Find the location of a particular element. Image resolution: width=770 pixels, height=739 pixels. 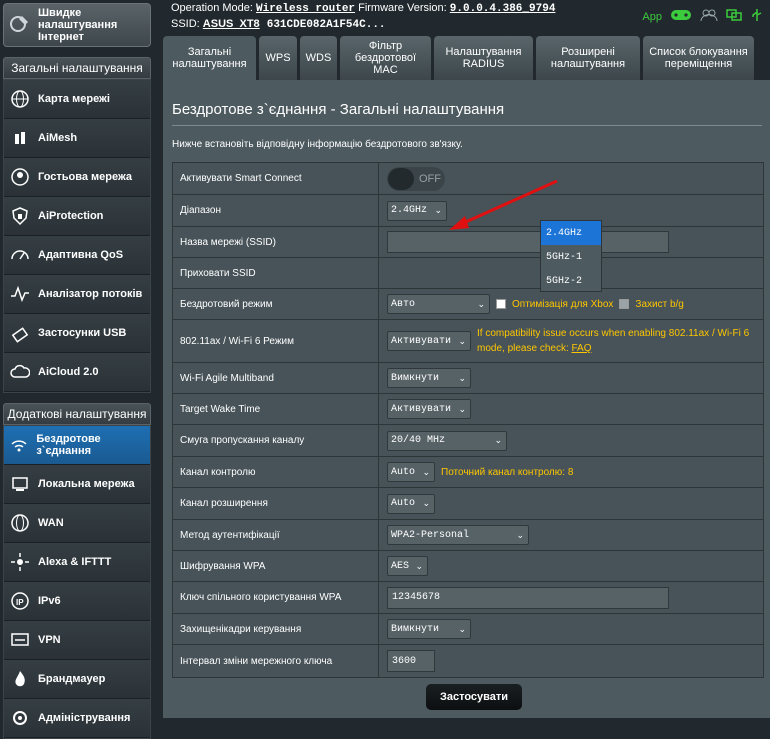

wpa-key-input: 12345678 is located at coordinates (528, 597).